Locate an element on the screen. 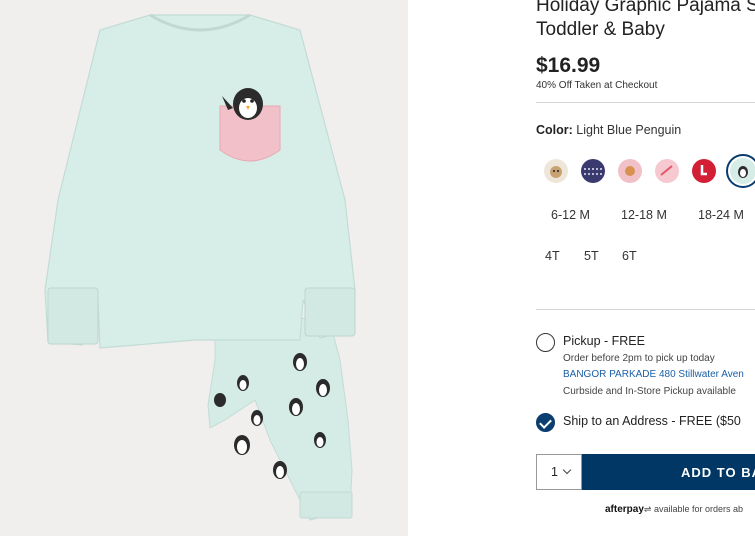 This screenshot has width=755, height=536. afterpay-logo: afterpay is located at coordinates (624, 509).